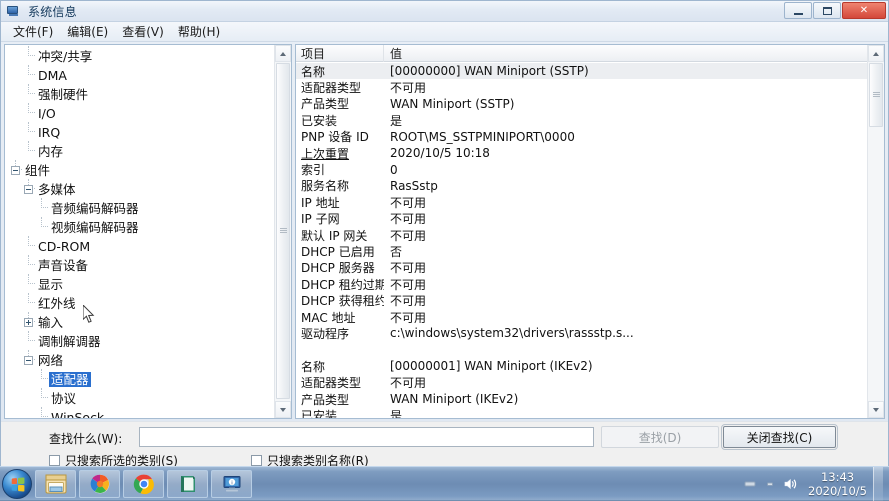 The height and width of the screenshot is (501, 889). What do you see at coordinates (625, 366) in the screenshot?
I see `row-value-cell: [00000001] WAN Miniport (IKEv2)` at bounding box center [625, 366].